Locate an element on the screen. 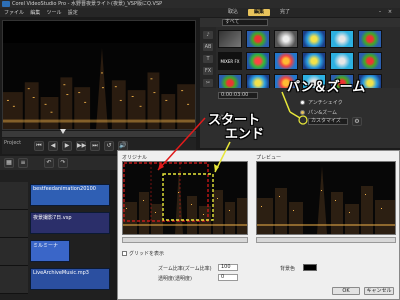 Image resolution: width=400 pixels, height=300 pixels. start-arrow is located at coordinates (181, 144).